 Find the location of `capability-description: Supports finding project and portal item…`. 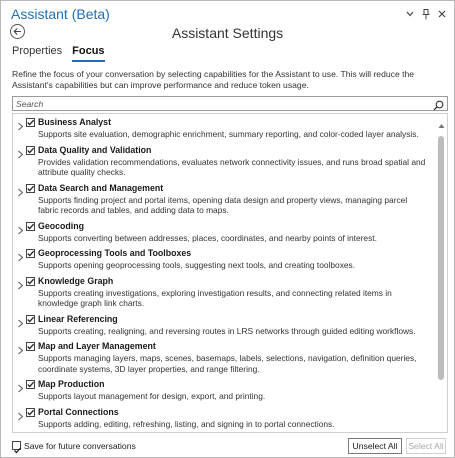

capability-description: Supports finding project and portal item… is located at coordinates (223, 205).